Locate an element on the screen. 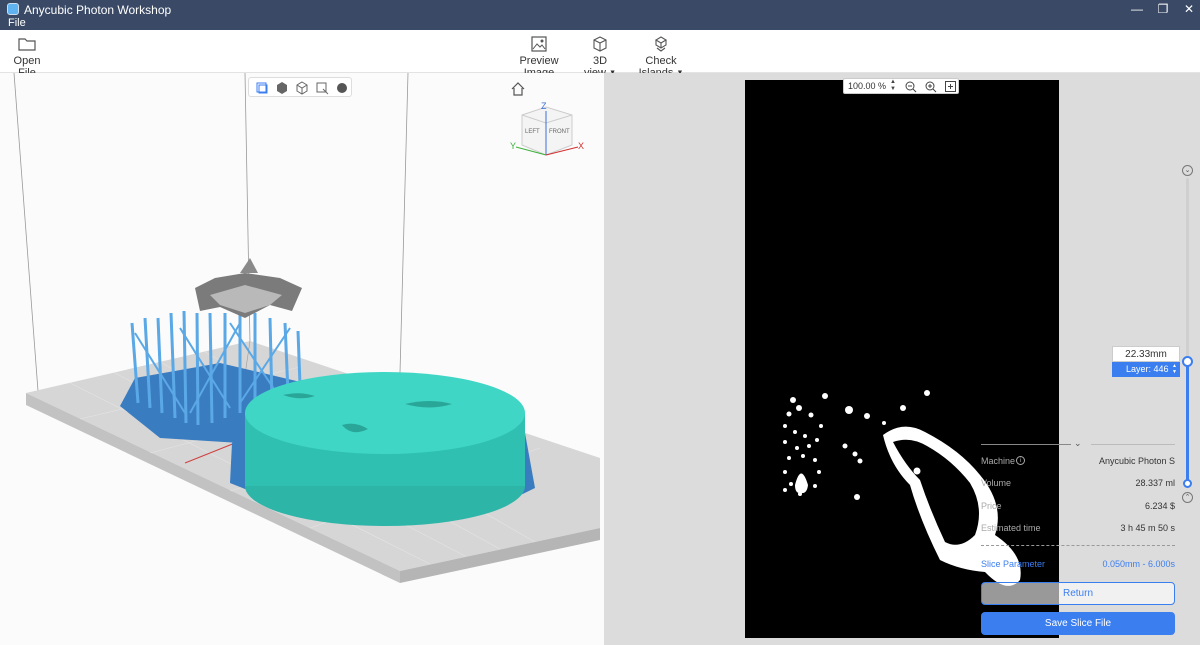  menu-file: File is located at coordinates (17, 23).